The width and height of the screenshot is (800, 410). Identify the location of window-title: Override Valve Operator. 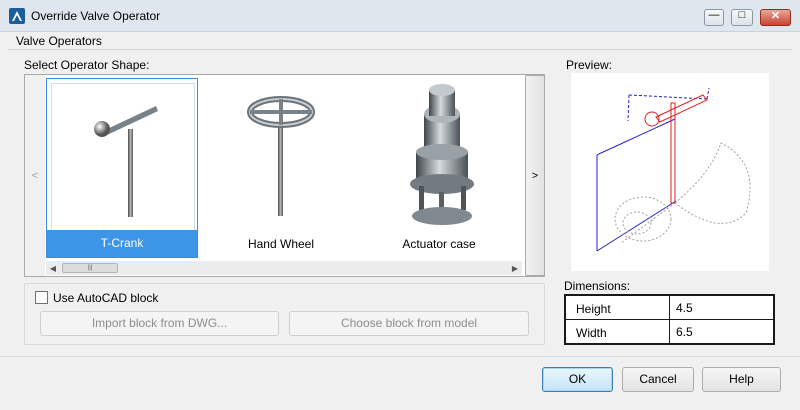
(96, 16).